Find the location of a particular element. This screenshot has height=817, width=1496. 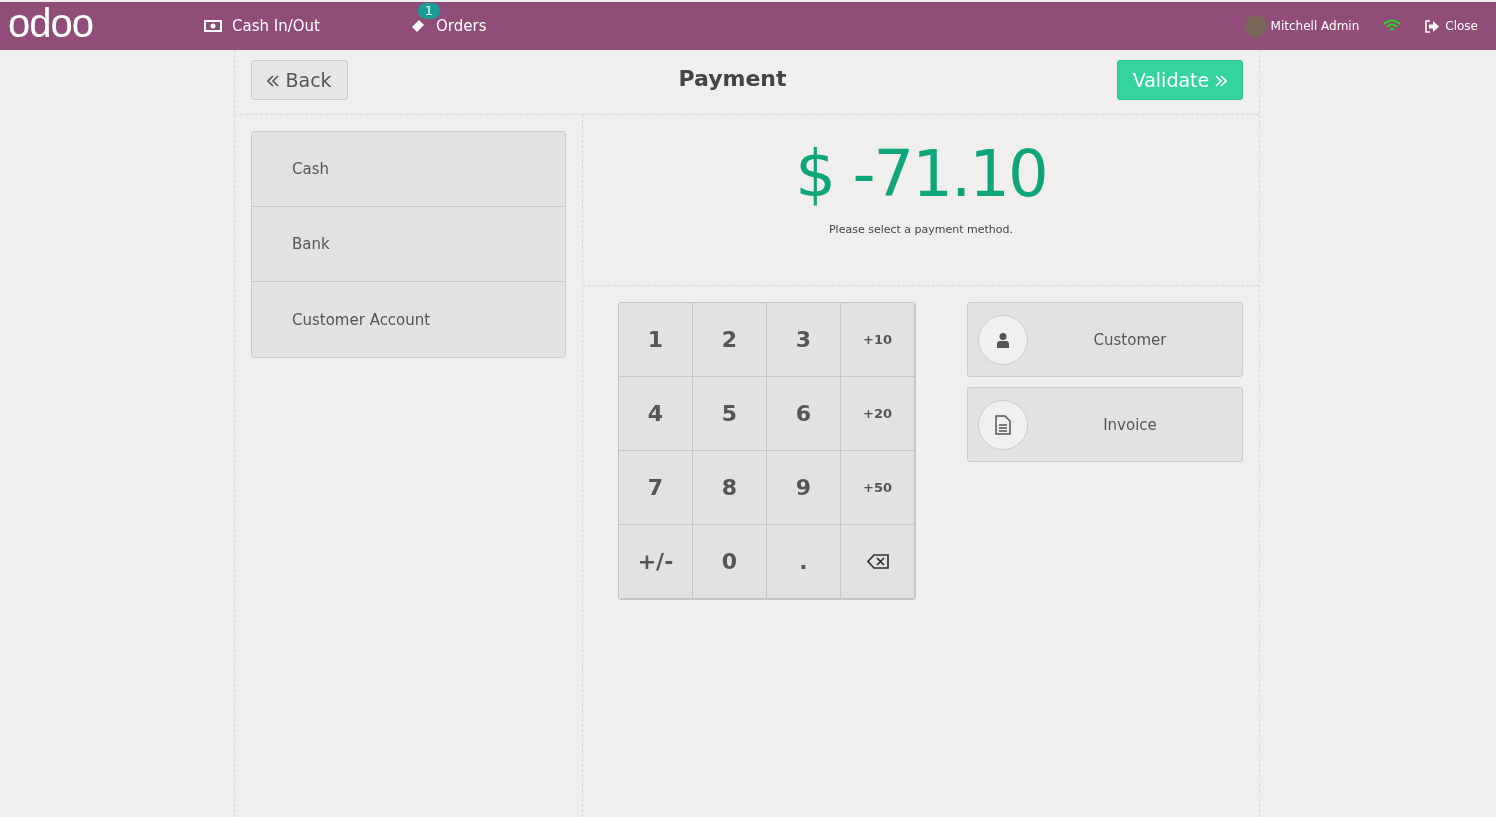

numpad-key: 8 is located at coordinates (730, 488).